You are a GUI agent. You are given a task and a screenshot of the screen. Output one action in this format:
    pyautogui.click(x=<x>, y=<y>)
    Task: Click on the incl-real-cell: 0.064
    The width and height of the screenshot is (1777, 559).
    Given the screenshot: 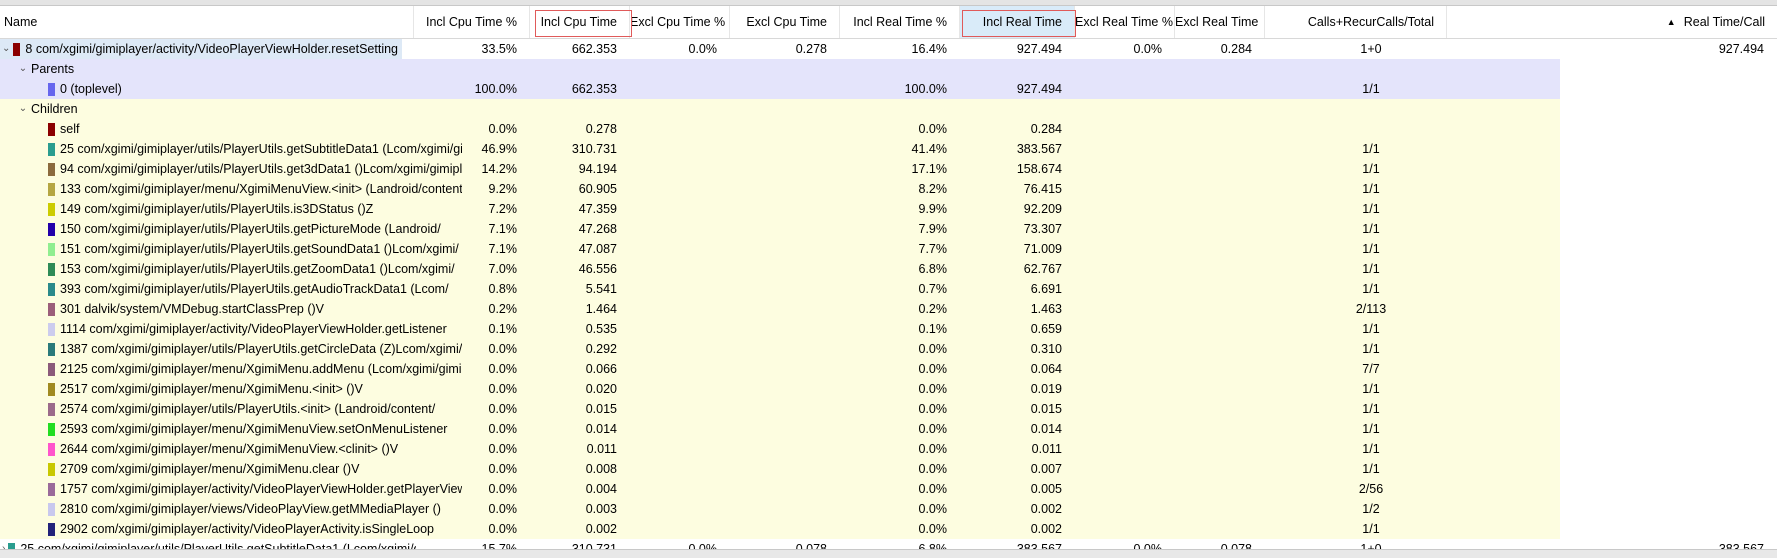 What is the action you would take?
    pyautogui.click(x=1046, y=369)
    